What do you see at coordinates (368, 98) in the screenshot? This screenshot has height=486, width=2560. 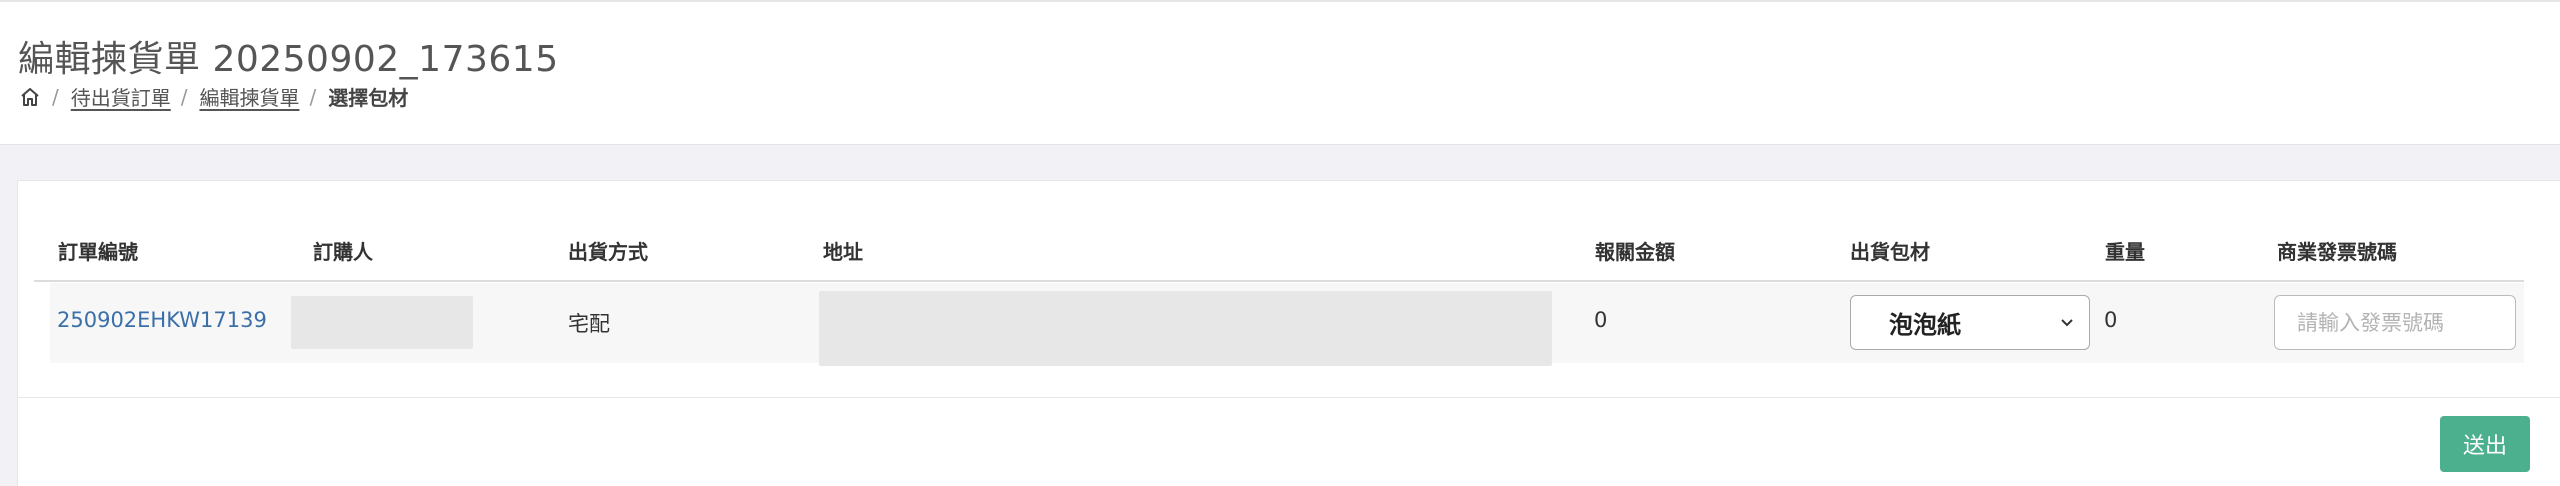 I see `breadcrumb-current: 選擇包材` at bounding box center [368, 98].